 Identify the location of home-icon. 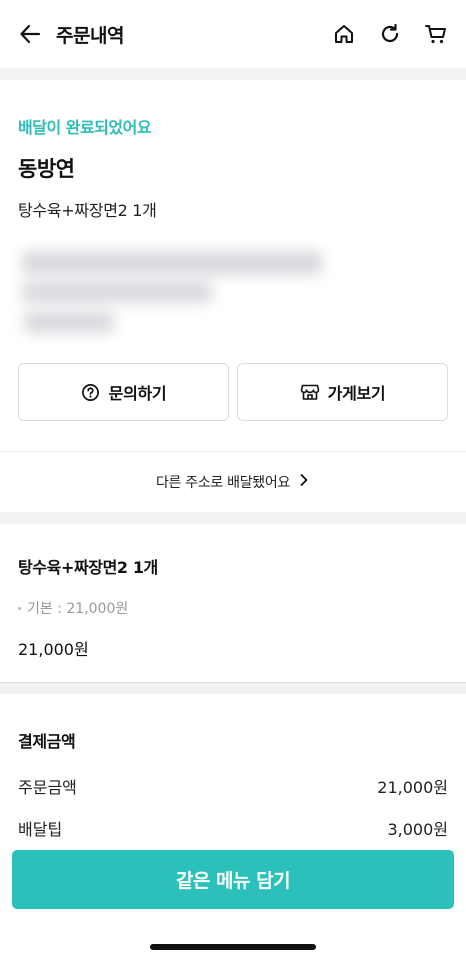
(344, 34).